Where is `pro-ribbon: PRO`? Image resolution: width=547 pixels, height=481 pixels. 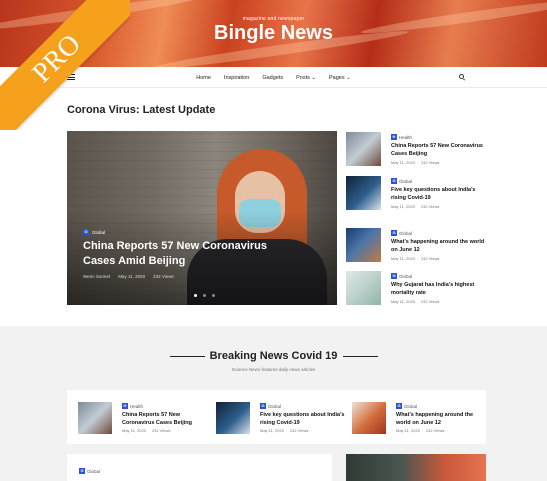
pro-ribbon: PRO is located at coordinates (65, 65).